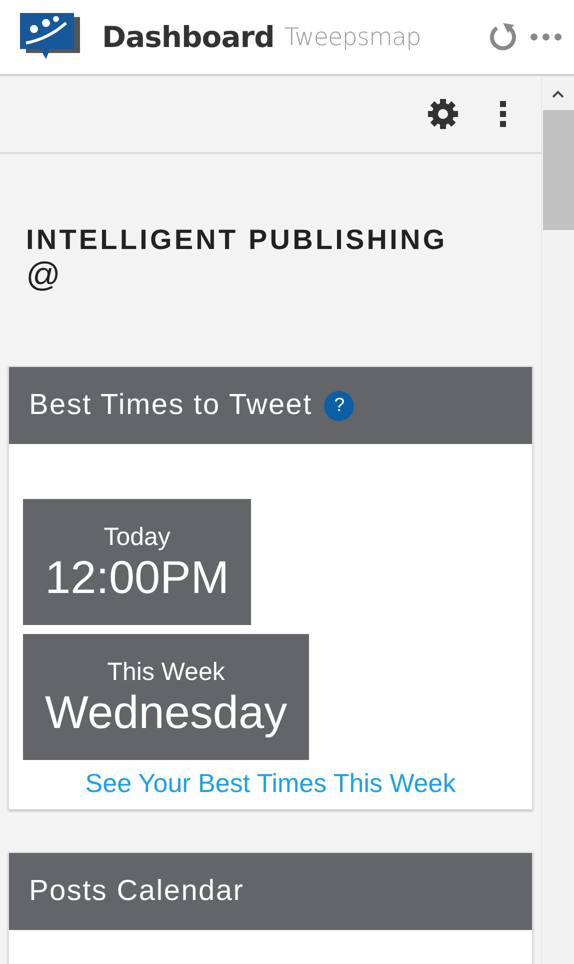 Image resolution: width=574 pixels, height=964 pixels. I want to click on help-icon: ?, so click(339, 405).